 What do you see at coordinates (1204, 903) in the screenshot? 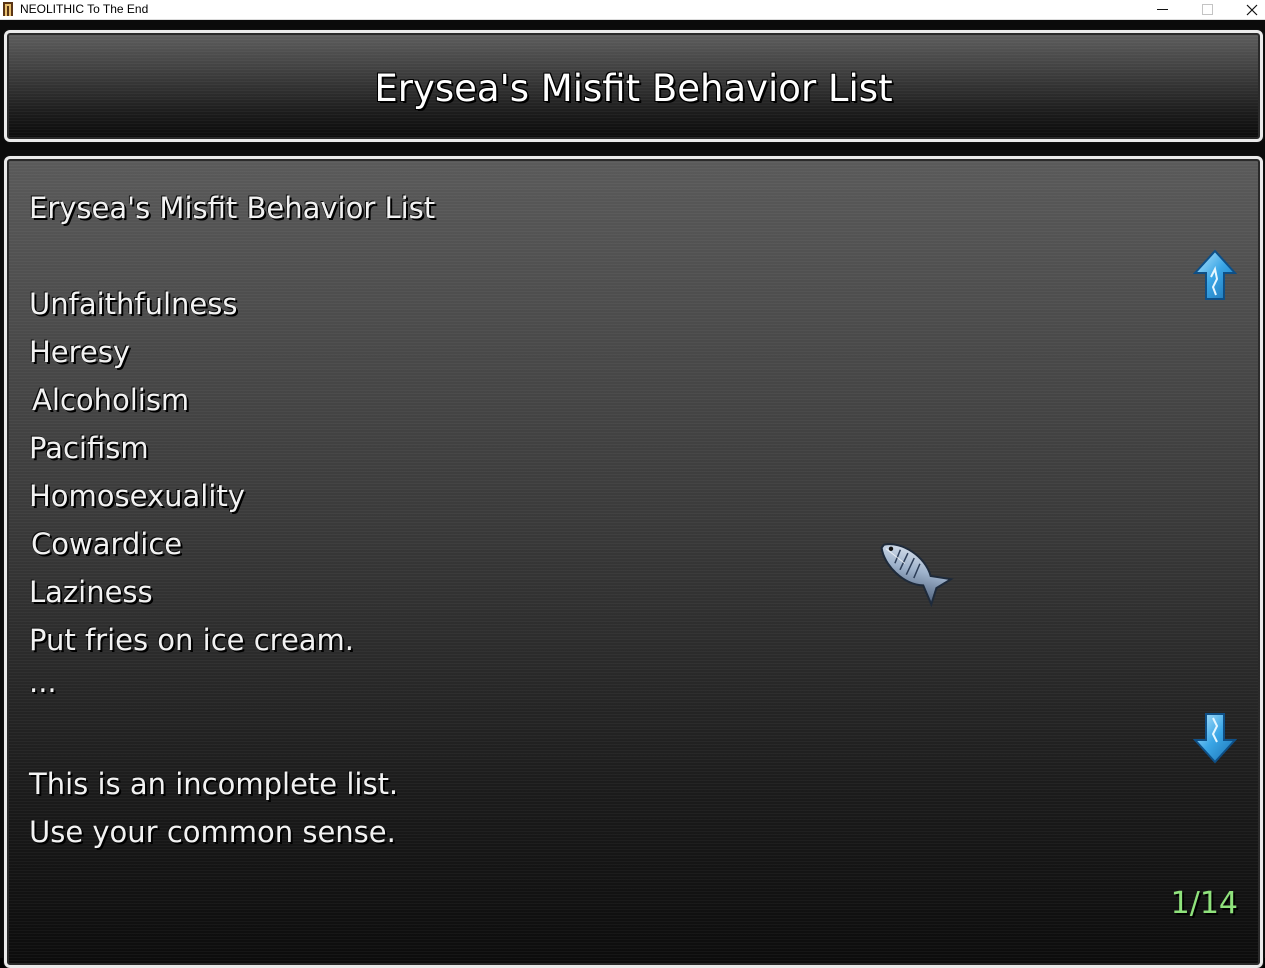
I see `page-counter: 1/14` at bounding box center [1204, 903].